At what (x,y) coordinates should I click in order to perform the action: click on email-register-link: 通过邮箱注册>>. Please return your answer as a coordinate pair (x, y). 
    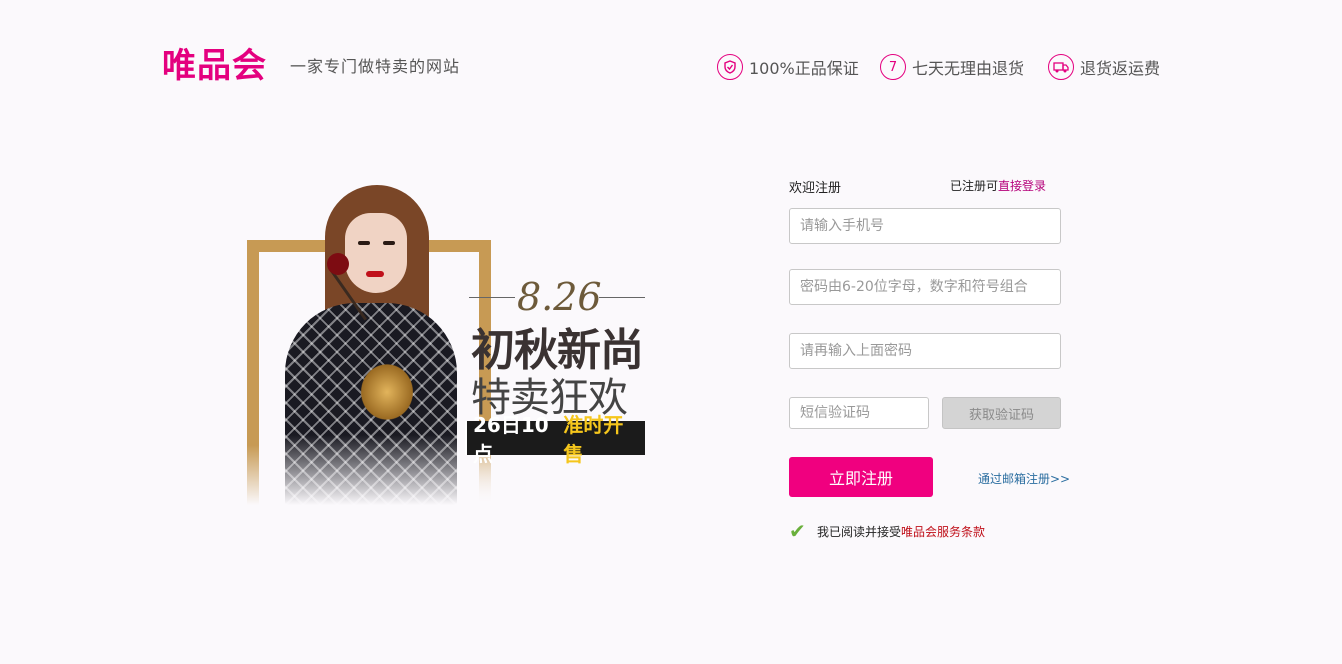
    Looking at the image, I should click on (1024, 478).